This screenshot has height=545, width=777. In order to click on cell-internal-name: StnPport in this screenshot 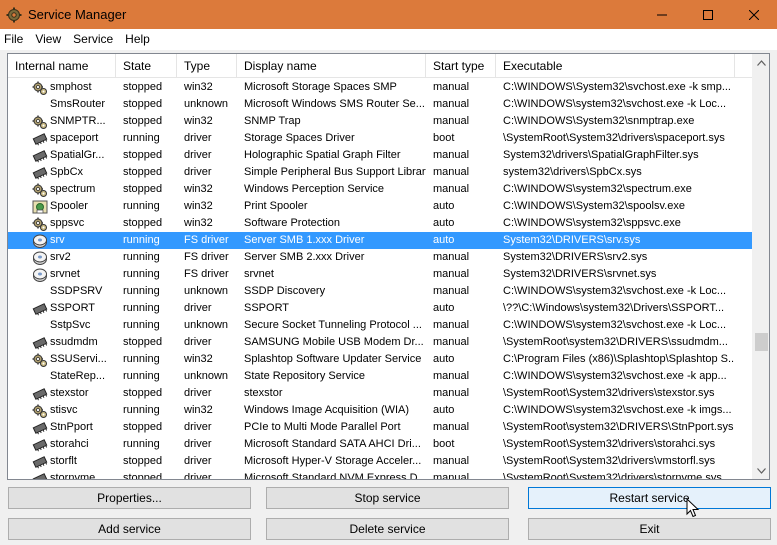, I will do `click(62, 427)`.